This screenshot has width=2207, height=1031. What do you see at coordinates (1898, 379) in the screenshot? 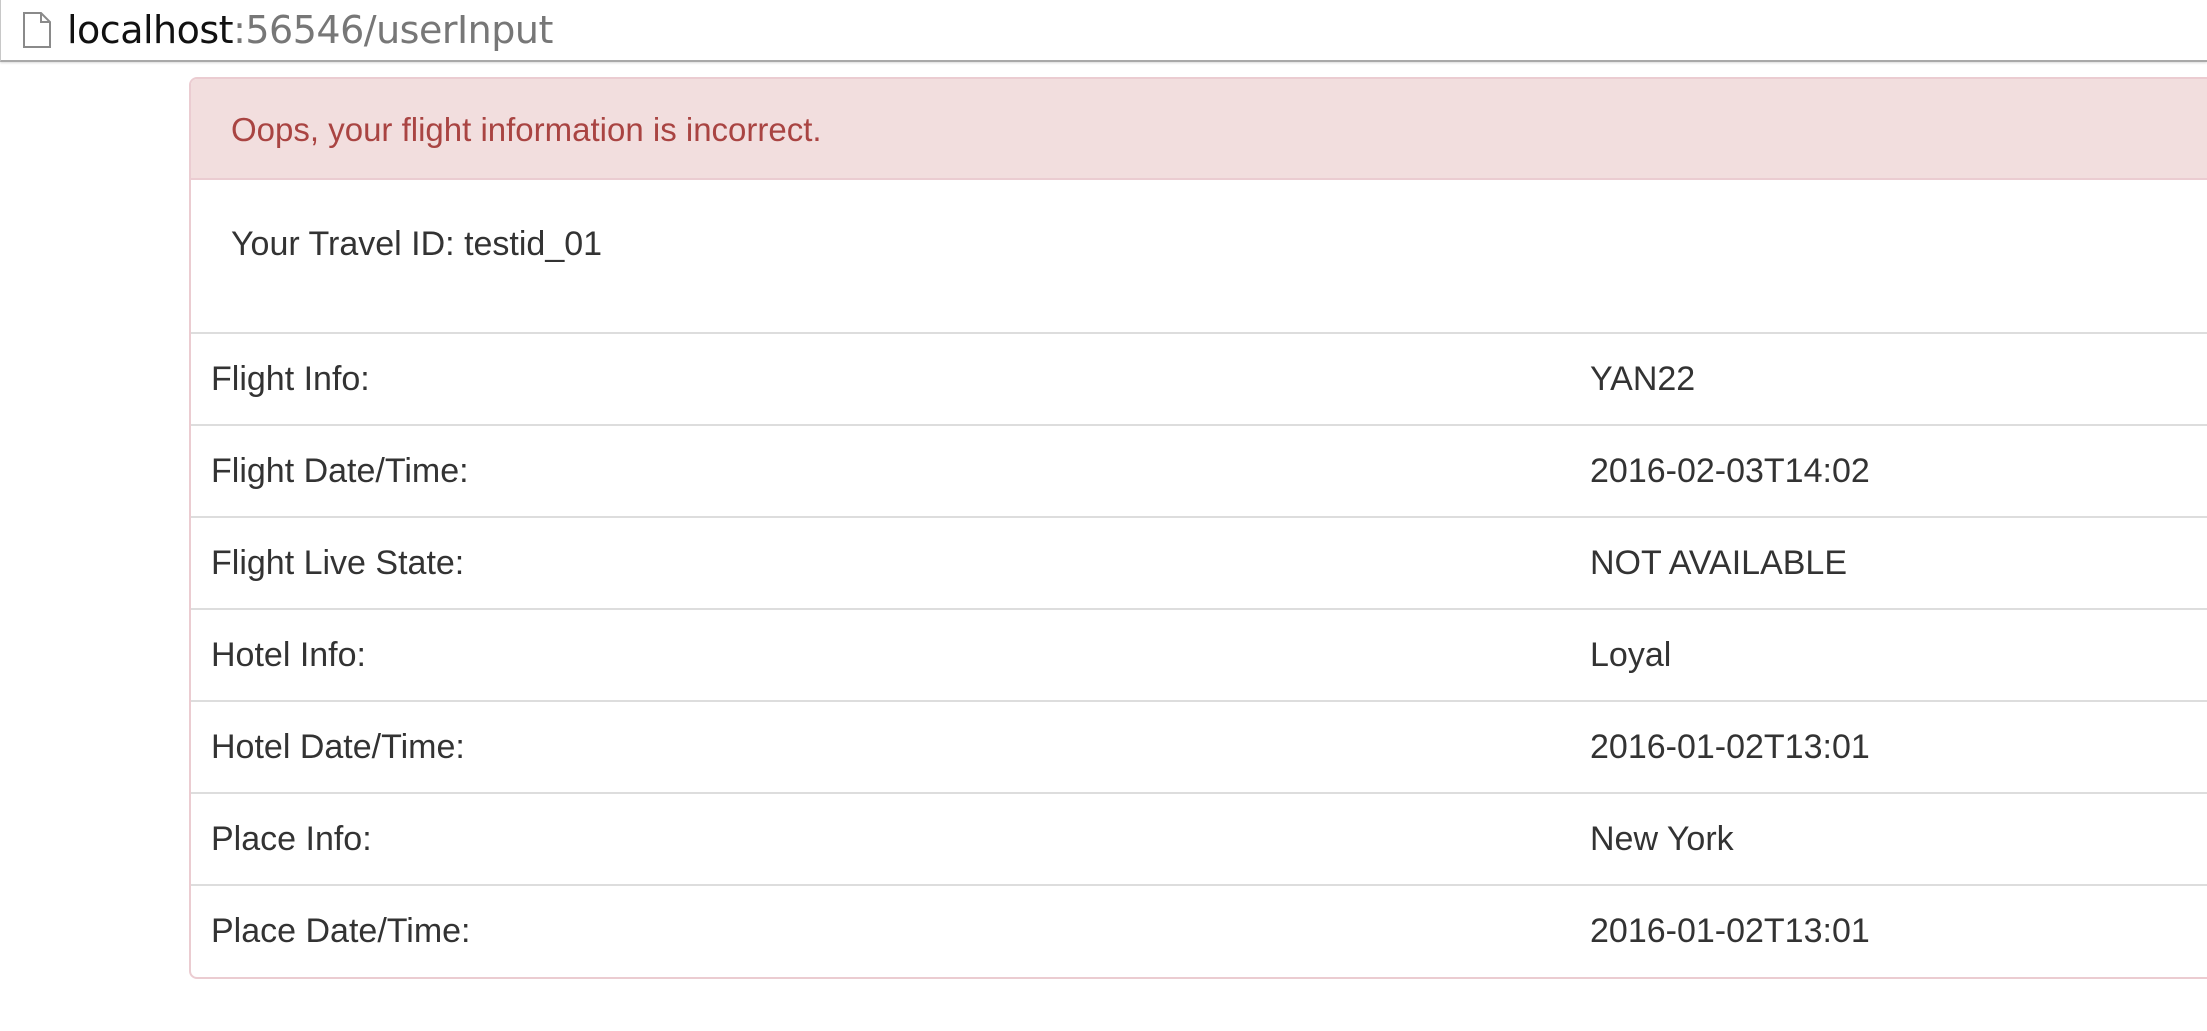
I see `row-value: YAN22` at bounding box center [1898, 379].